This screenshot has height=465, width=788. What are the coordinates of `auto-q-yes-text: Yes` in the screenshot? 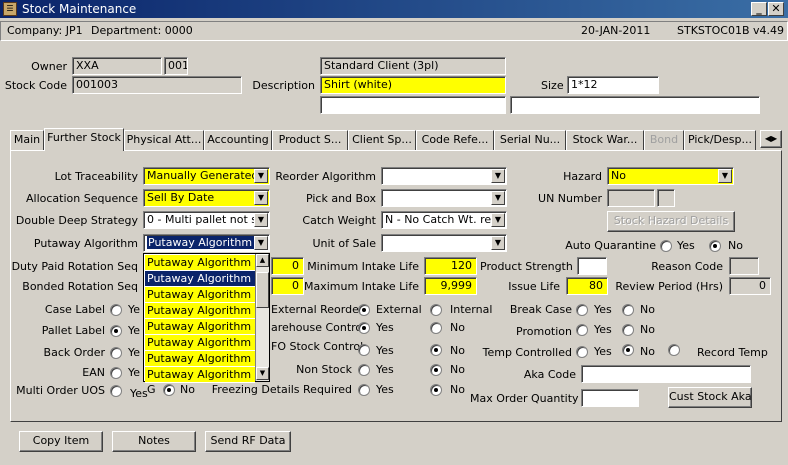 It's located at (686, 245).